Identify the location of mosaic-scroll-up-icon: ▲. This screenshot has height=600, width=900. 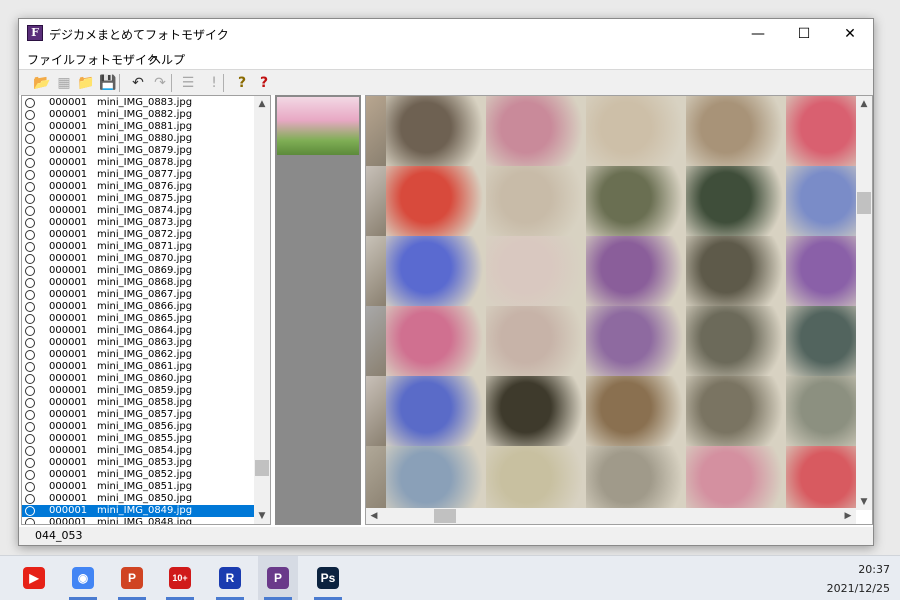
(864, 104).